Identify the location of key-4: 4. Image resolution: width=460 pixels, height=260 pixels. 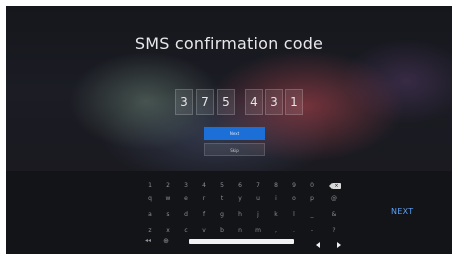
(204, 186).